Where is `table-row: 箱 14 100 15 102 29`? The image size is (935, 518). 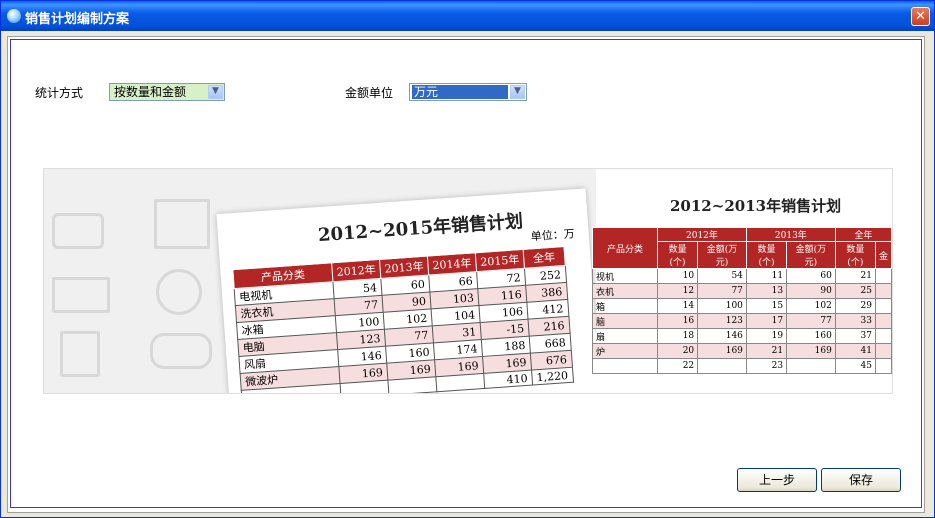
table-row: 箱 14 100 15 102 29 is located at coordinates (742, 306).